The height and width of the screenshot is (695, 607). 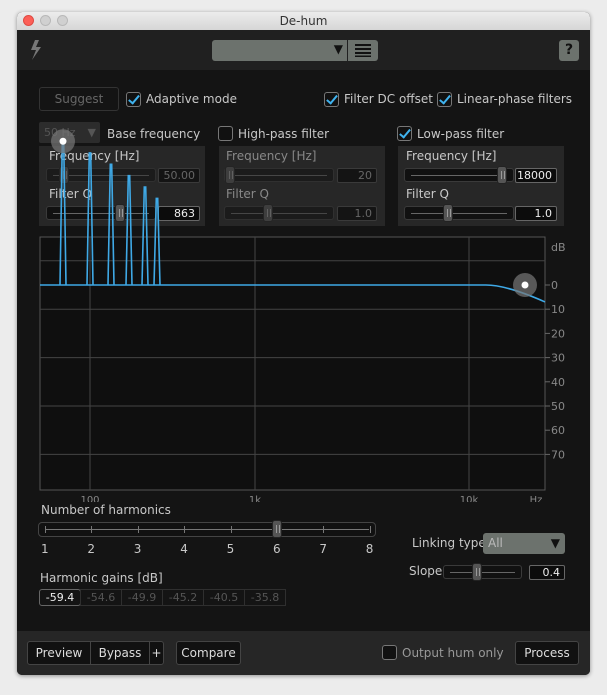 I want to click on hz-unit-label: Hz, so click(x=536, y=498).